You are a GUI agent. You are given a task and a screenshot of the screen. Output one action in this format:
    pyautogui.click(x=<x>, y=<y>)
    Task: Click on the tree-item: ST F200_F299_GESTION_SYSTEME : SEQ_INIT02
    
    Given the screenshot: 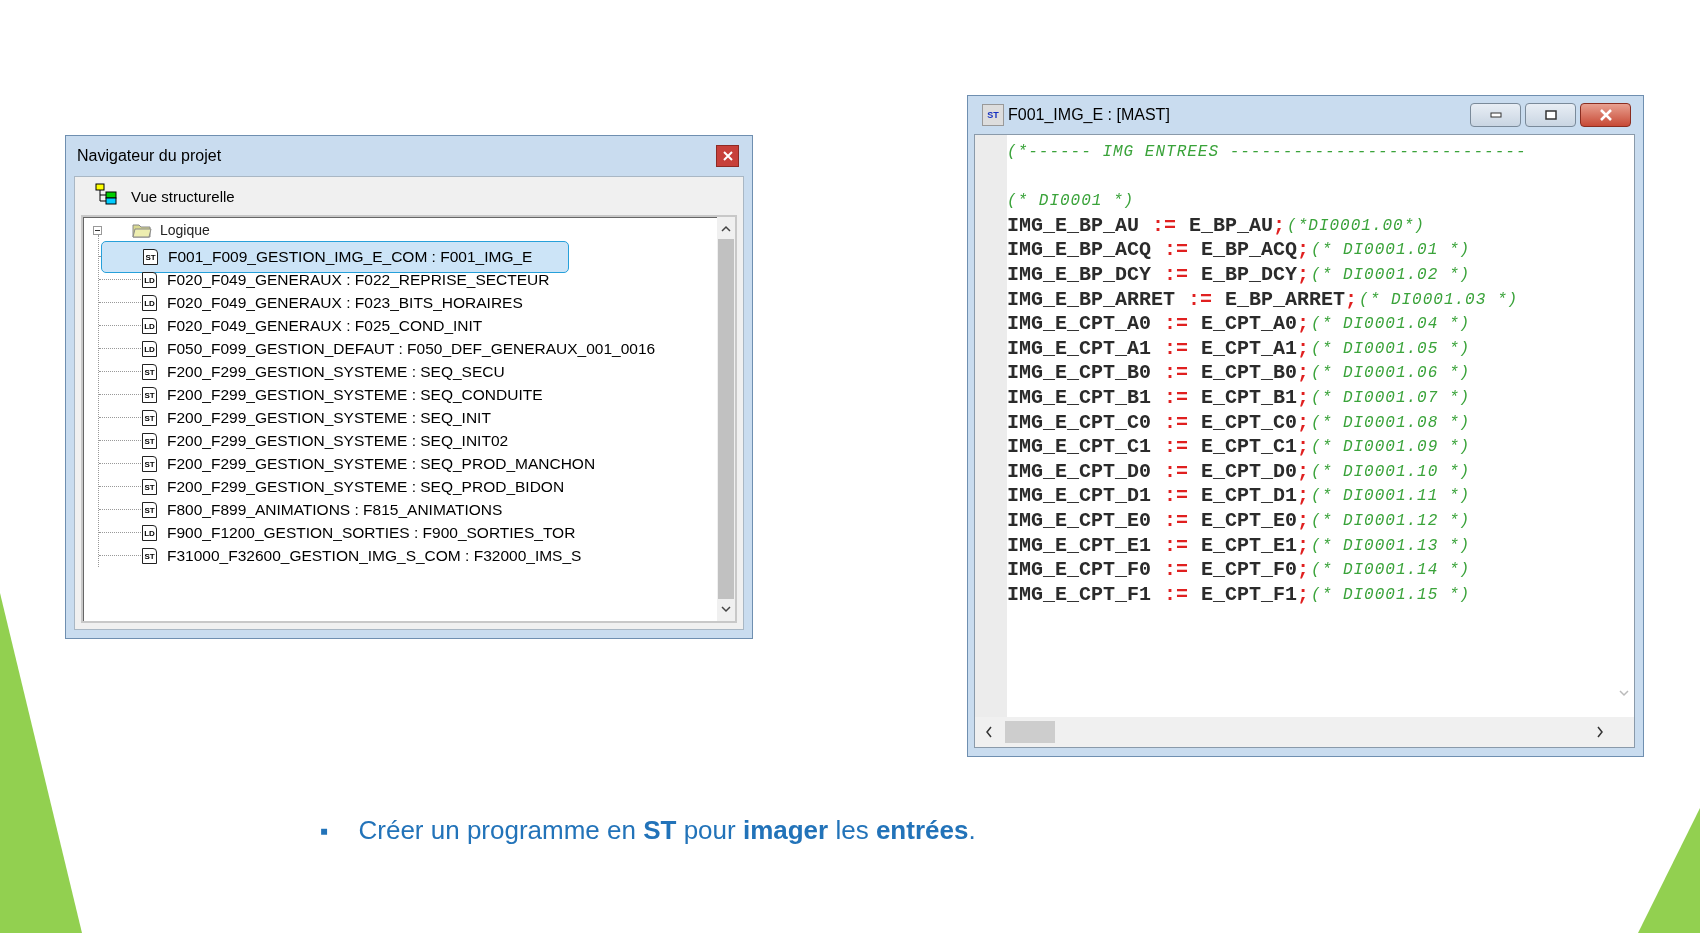 What is the action you would take?
    pyautogui.click(x=323, y=440)
    